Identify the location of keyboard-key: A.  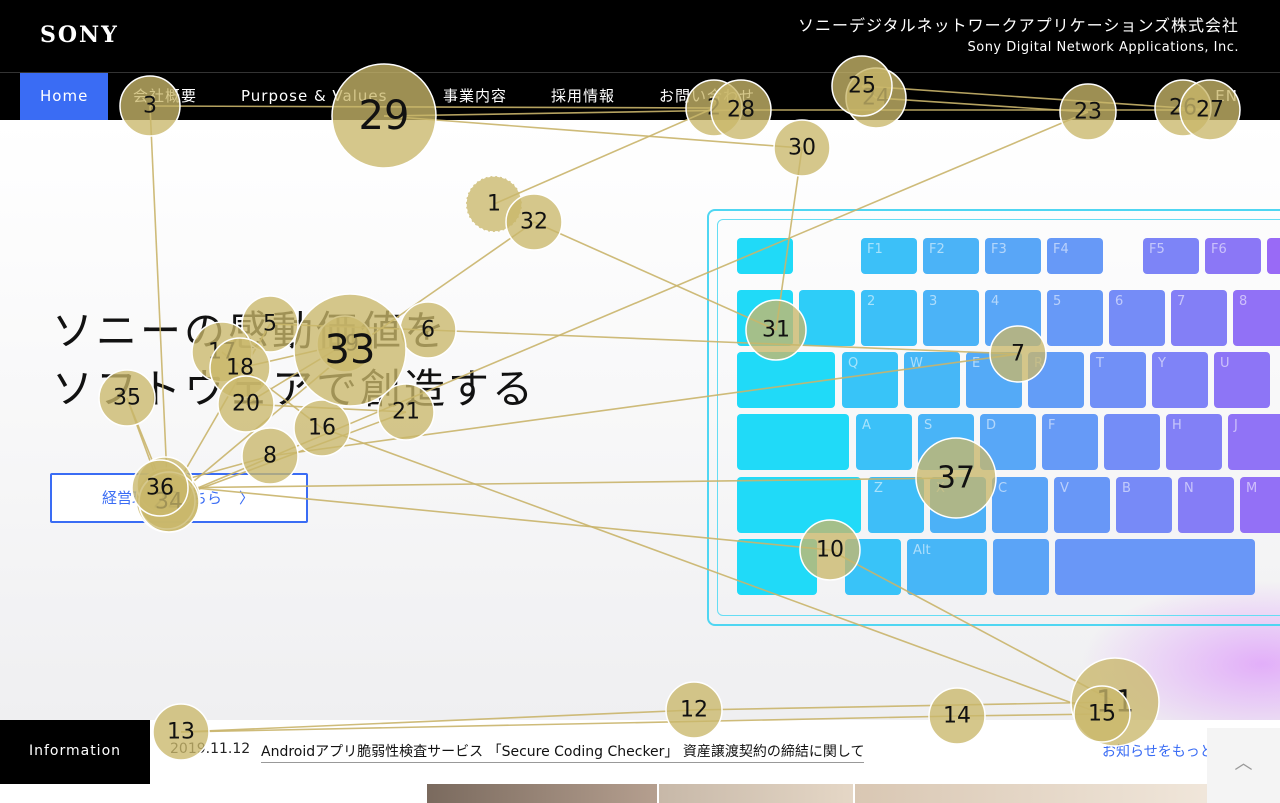
(884, 442).